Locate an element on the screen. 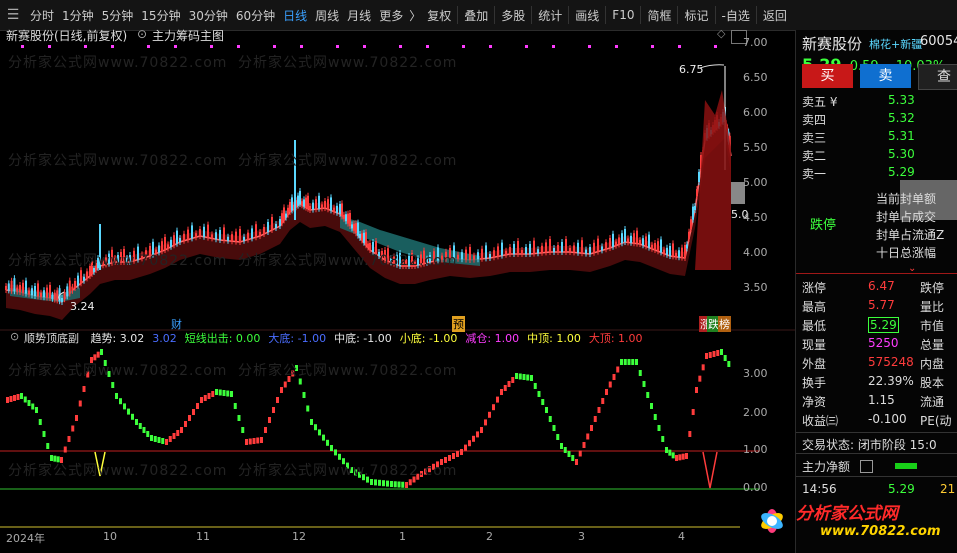  period-tab-1: 1分钟 is located at coordinates (78, 15).